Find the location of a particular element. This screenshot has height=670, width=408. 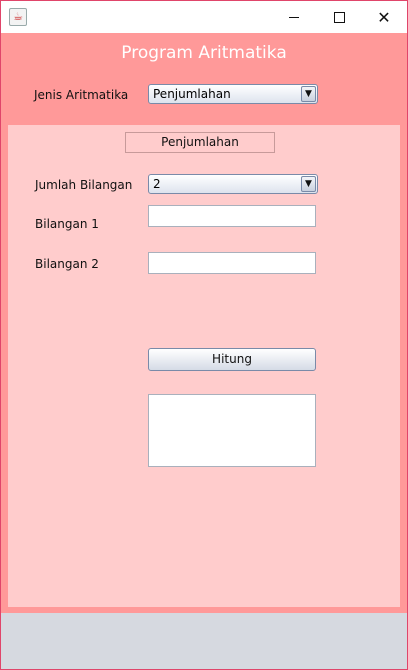

maximize-button is located at coordinates (339, 17).